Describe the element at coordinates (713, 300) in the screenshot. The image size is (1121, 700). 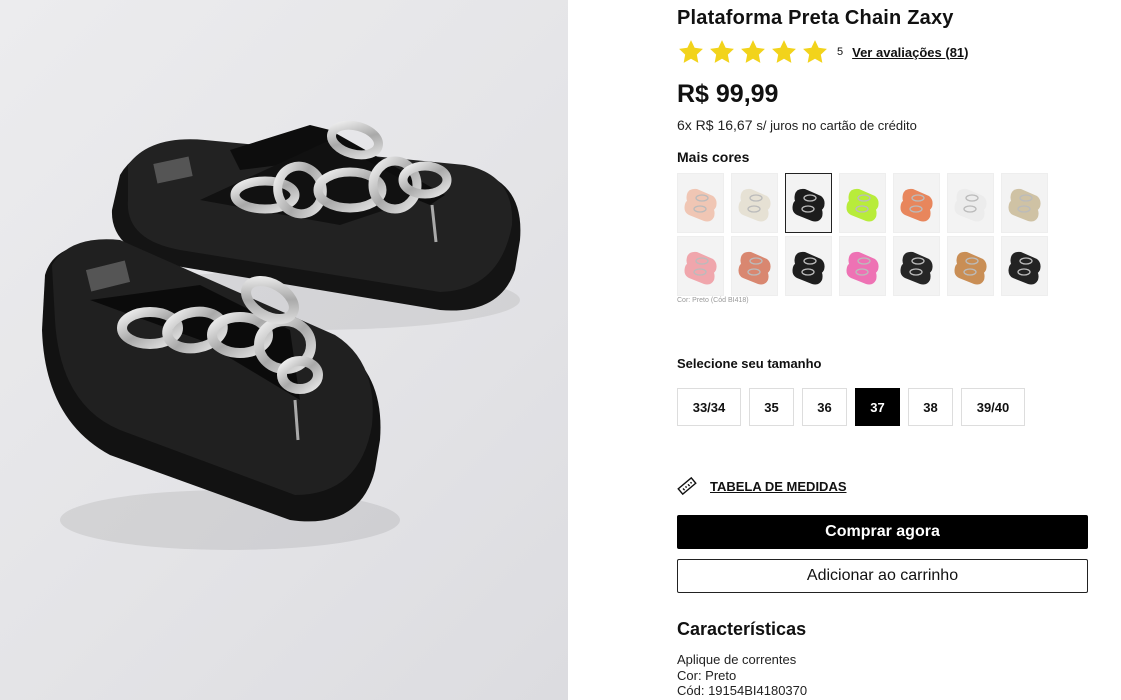
I see `selected-color-code: Cor: Preto (Cód BI418)` at that location.